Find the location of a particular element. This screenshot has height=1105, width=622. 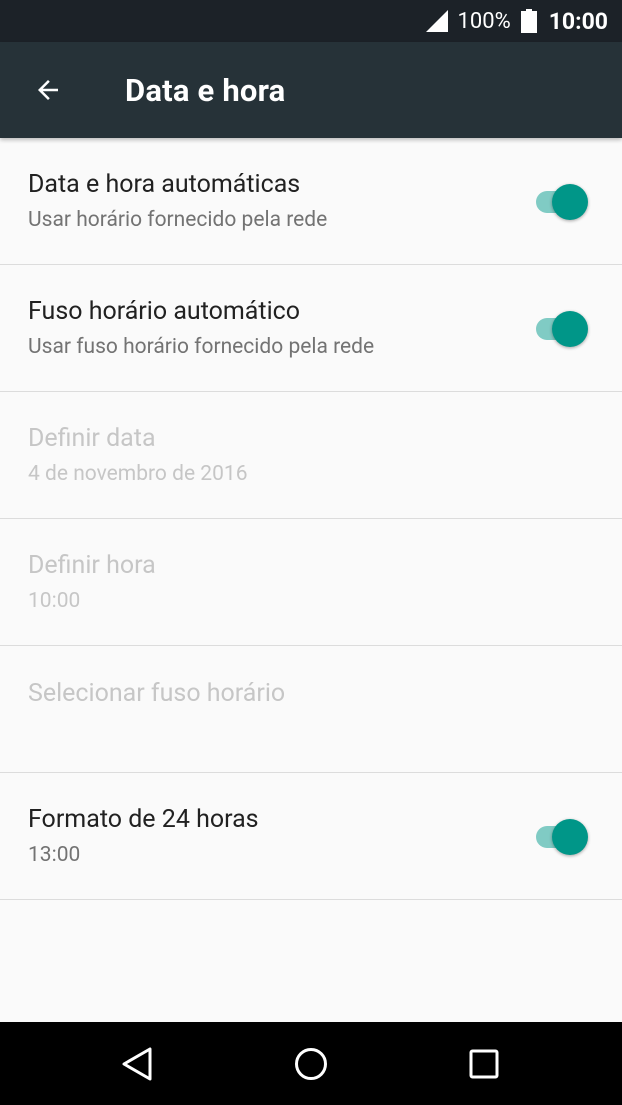

app-bar: Data e hora is located at coordinates (311, 90).